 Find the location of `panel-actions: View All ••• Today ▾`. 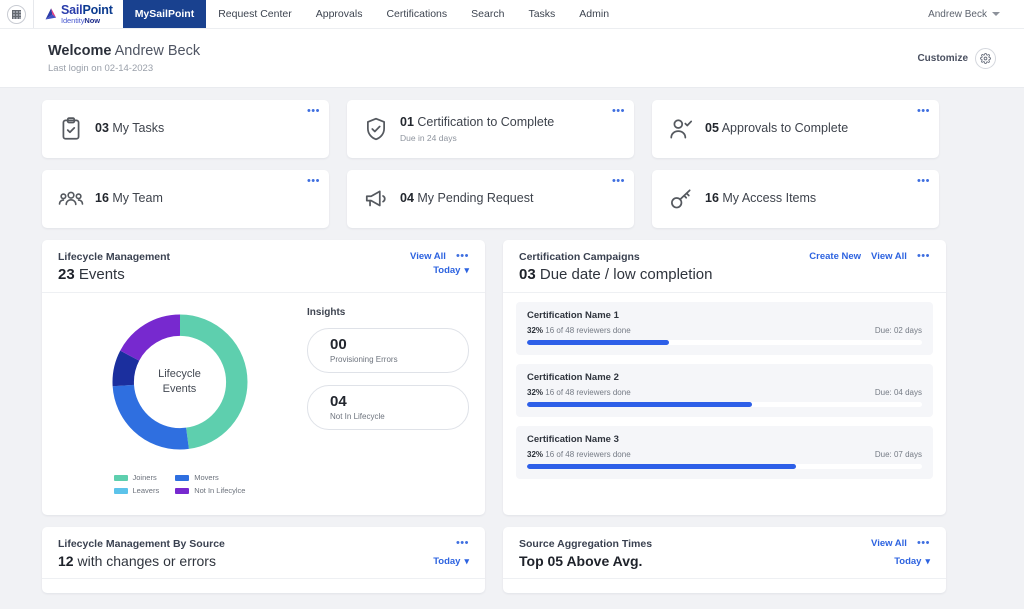

panel-actions: View All ••• Today ▾ is located at coordinates (900, 553).